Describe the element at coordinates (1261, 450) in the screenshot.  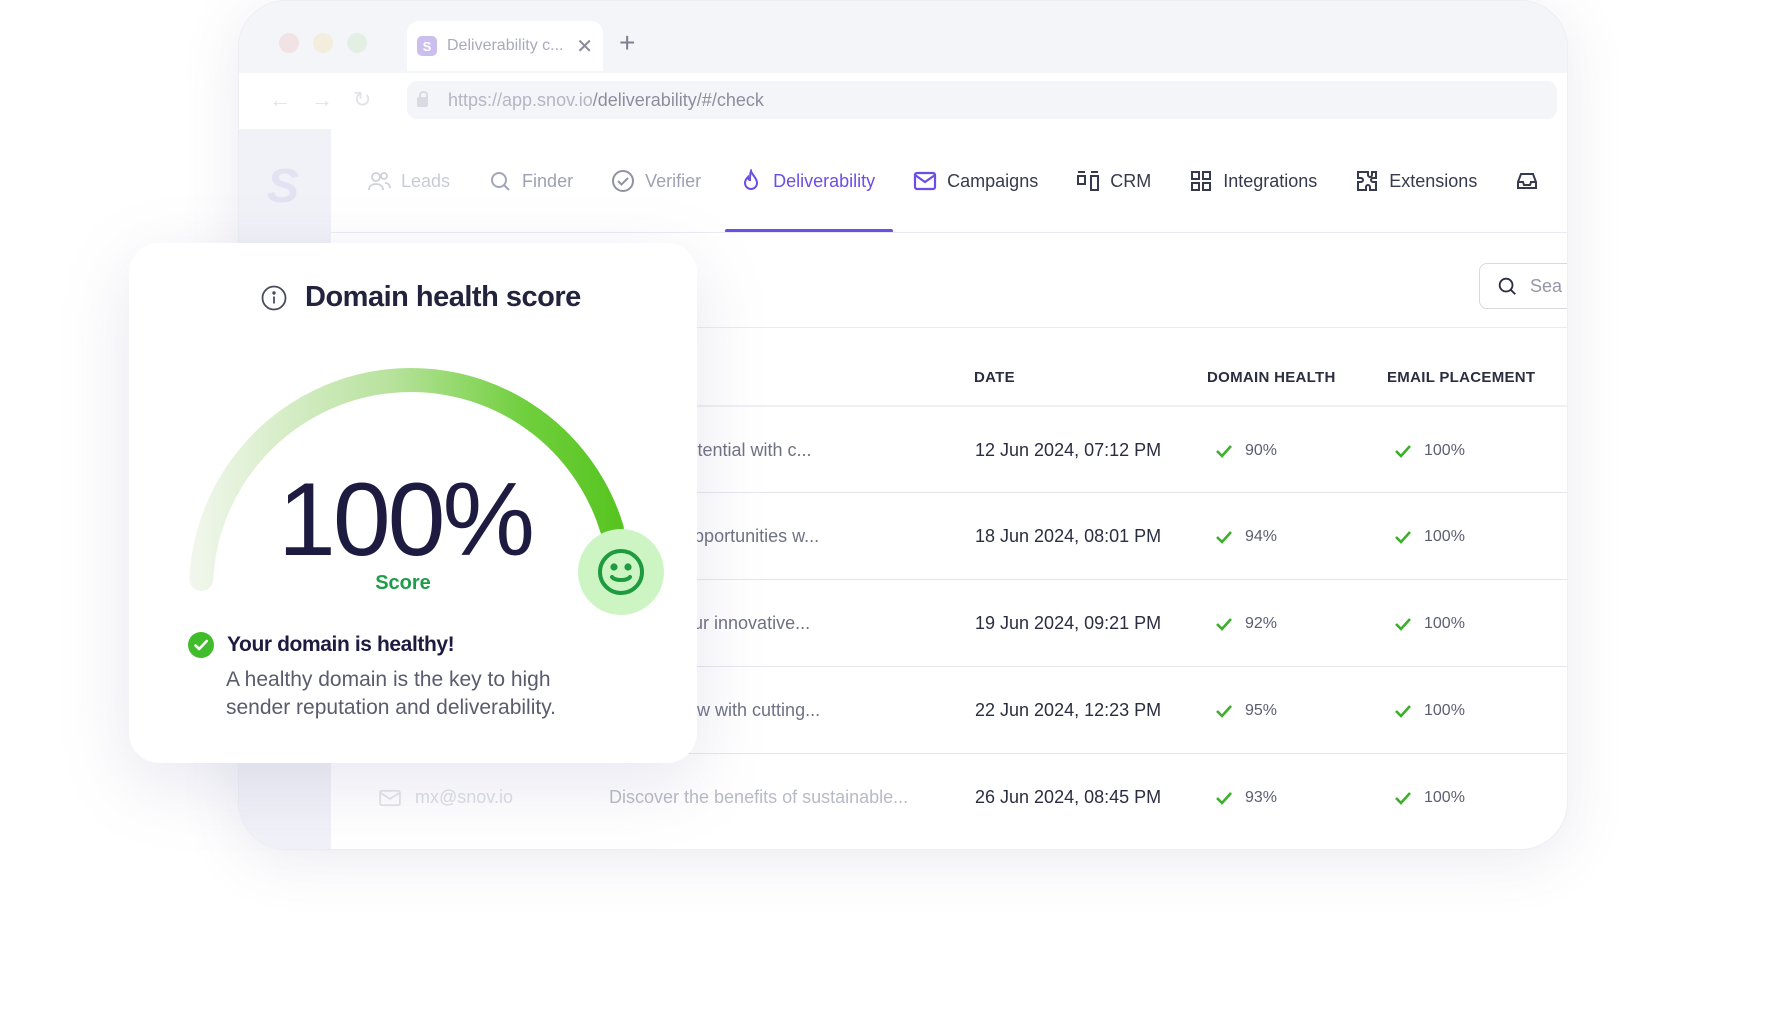
I see `domain-health-value: 90%` at that location.